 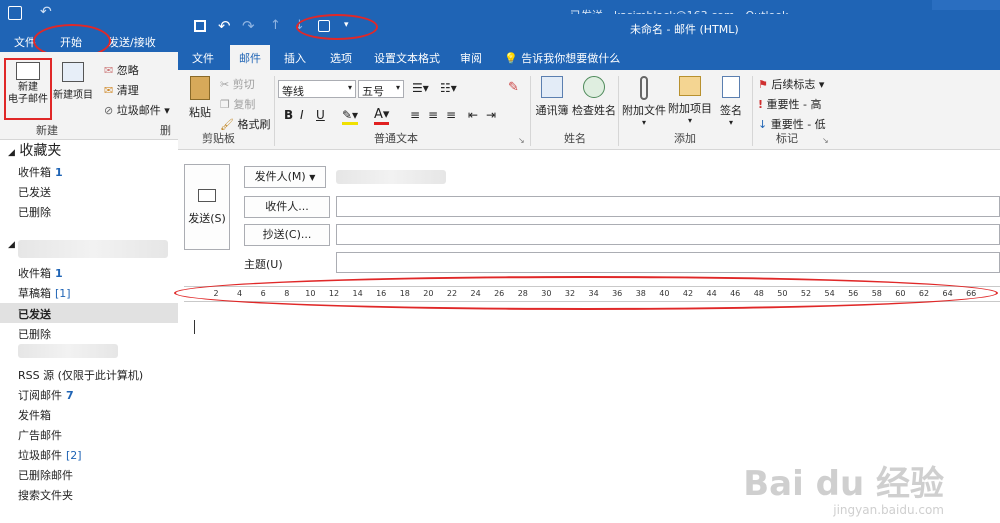 I want to click on signature-icon, so click(x=731, y=87).